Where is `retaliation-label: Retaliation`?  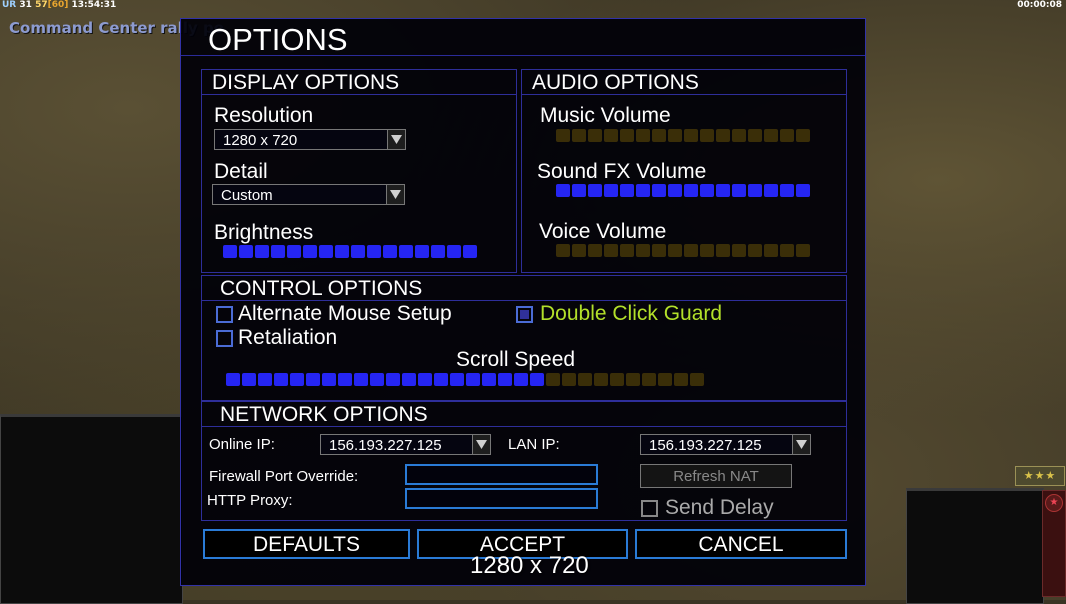
retaliation-label: Retaliation is located at coordinates (287, 338).